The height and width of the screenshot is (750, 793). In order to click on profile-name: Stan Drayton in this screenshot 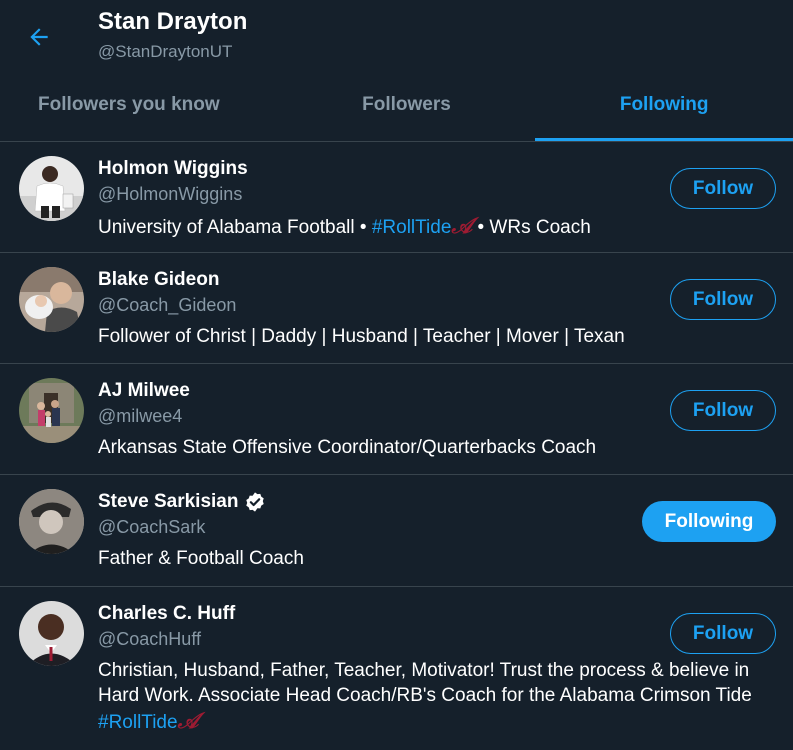, I will do `click(173, 21)`.